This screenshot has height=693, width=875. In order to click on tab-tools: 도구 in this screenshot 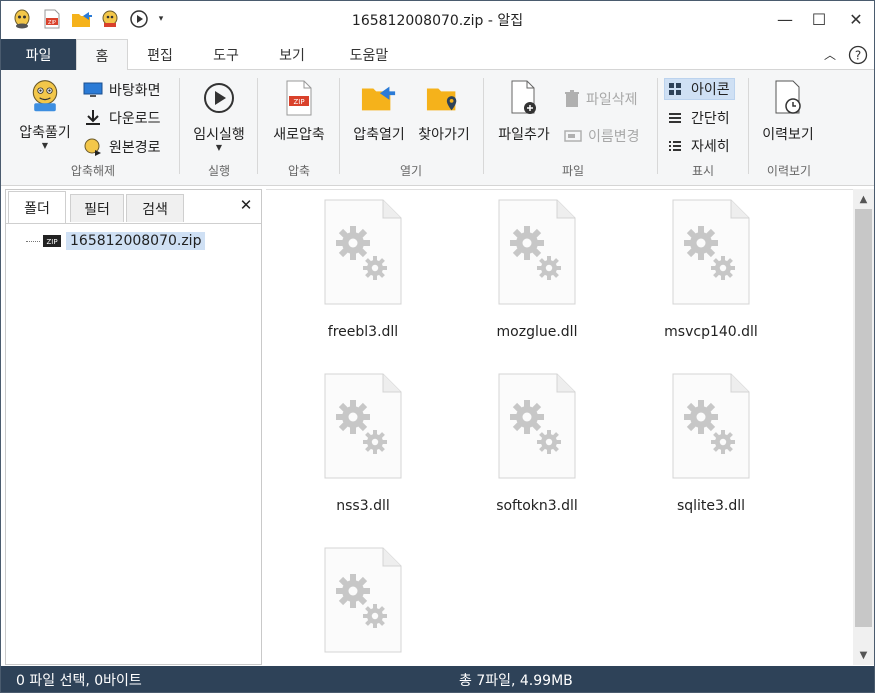, I will do `click(226, 54)`.